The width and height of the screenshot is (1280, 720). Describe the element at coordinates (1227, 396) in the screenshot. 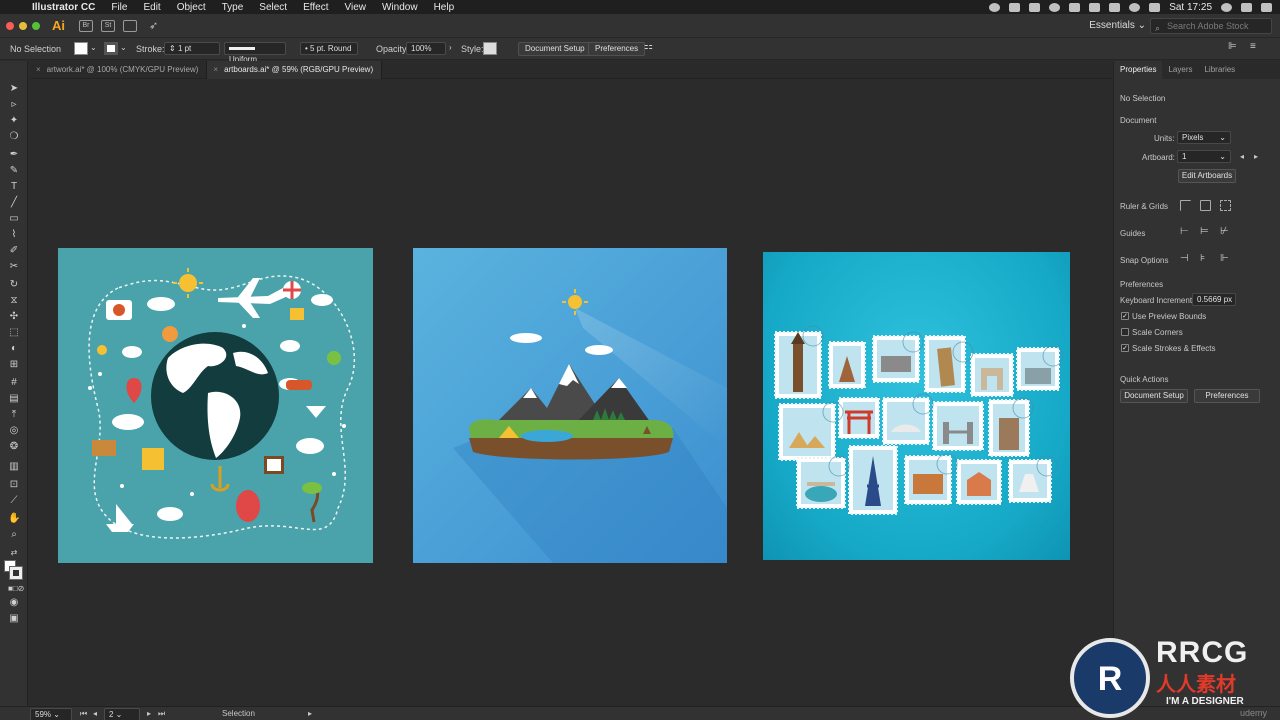

I see `preferences-button: Preferences` at that location.